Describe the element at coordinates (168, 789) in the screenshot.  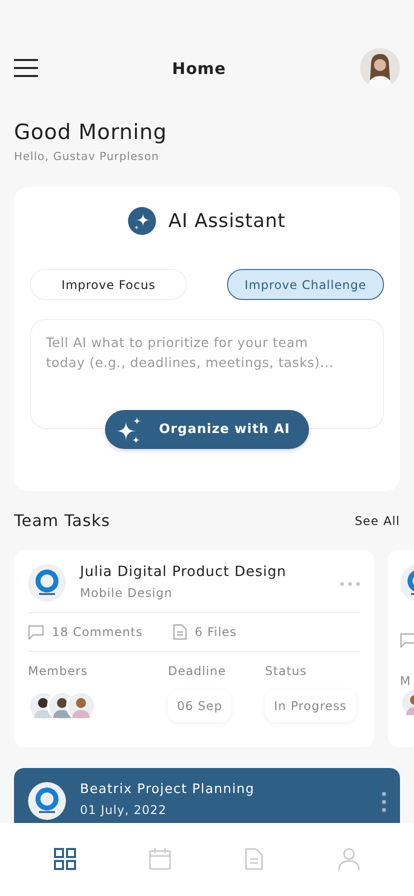
I see `project-title: Beatrix Project Planning` at that location.